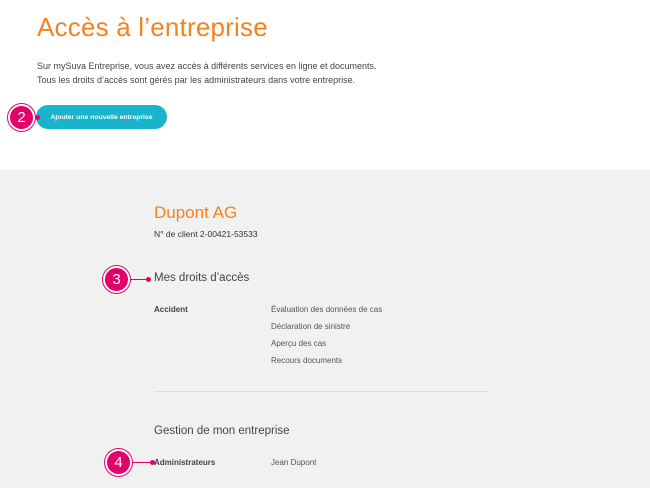 This screenshot has width=650, height=488. What do you see at coordinates (311, 326) in the screenshot?
I see `right-item: Déclaration de sinistre` at bounding box center [311, 326].